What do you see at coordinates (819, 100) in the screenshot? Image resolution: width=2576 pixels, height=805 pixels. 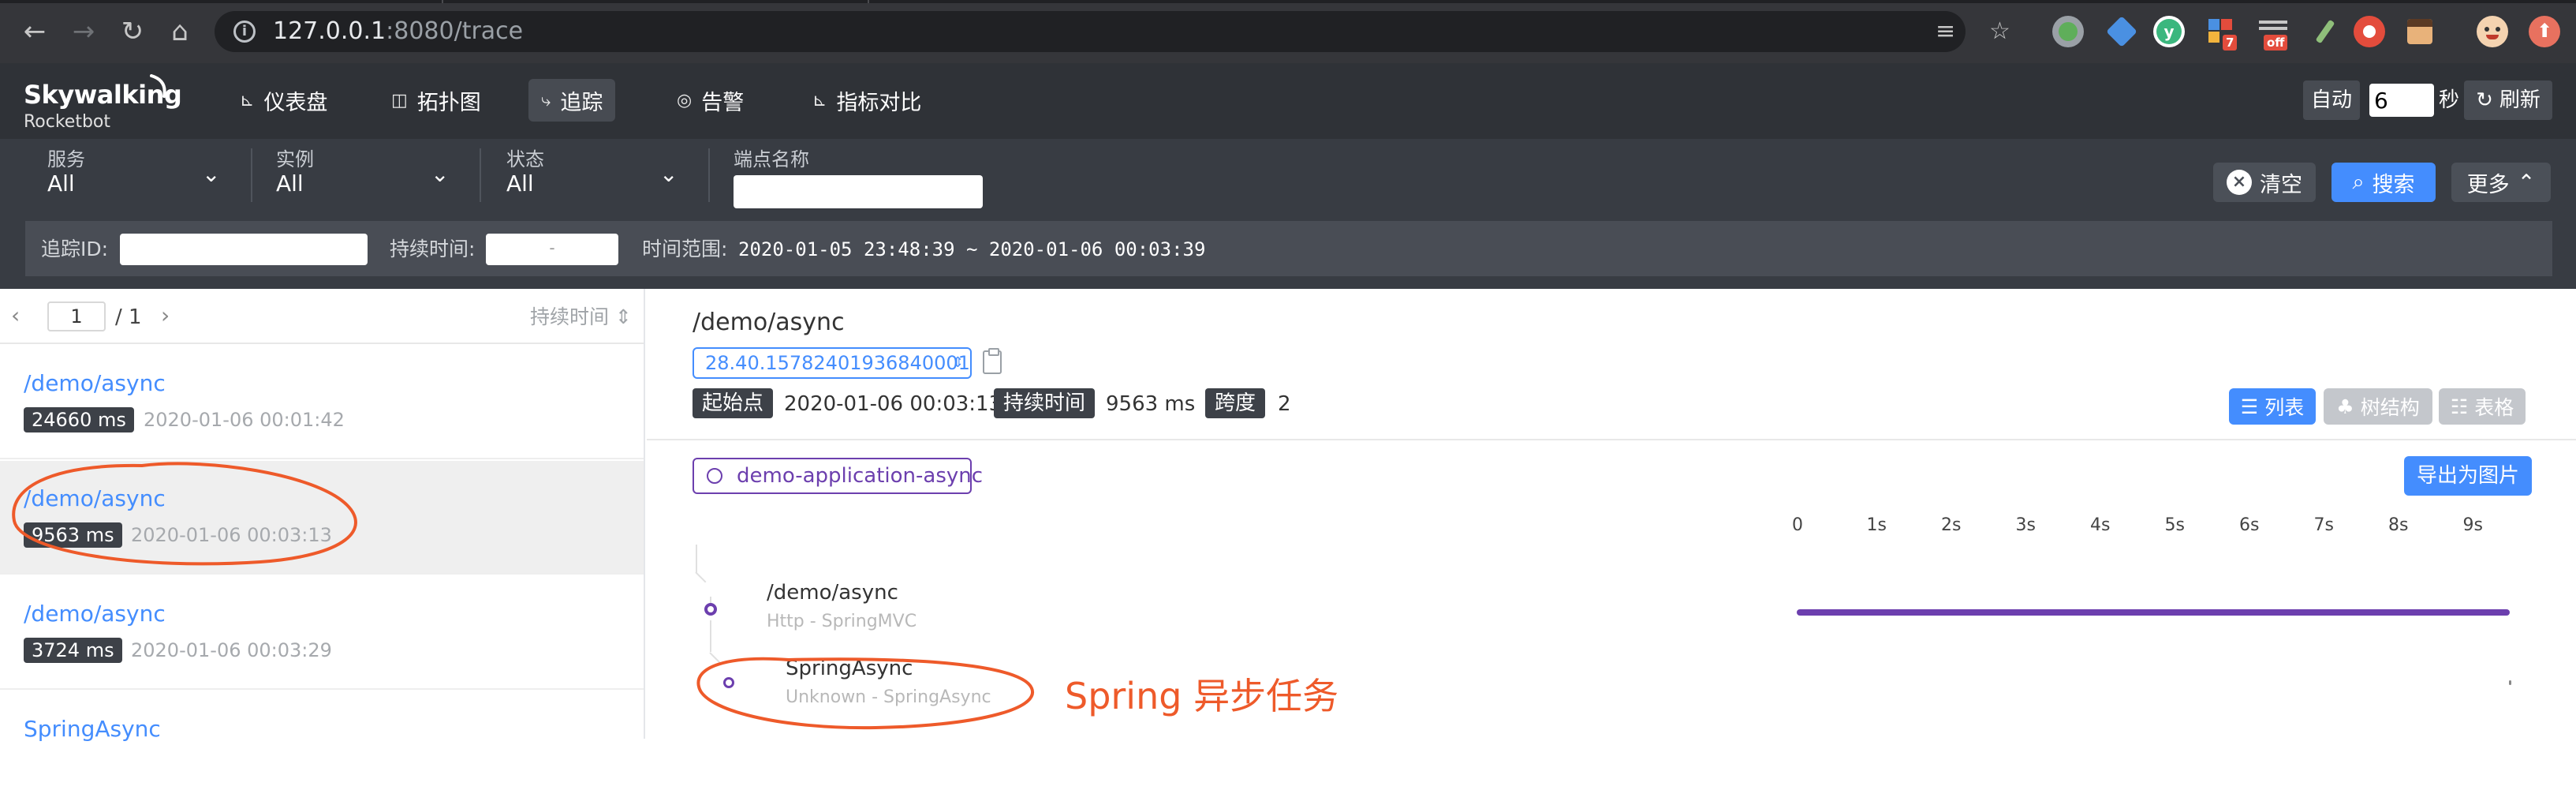 I see `compare-icon: ⊾` at bounding box center [819, 100].